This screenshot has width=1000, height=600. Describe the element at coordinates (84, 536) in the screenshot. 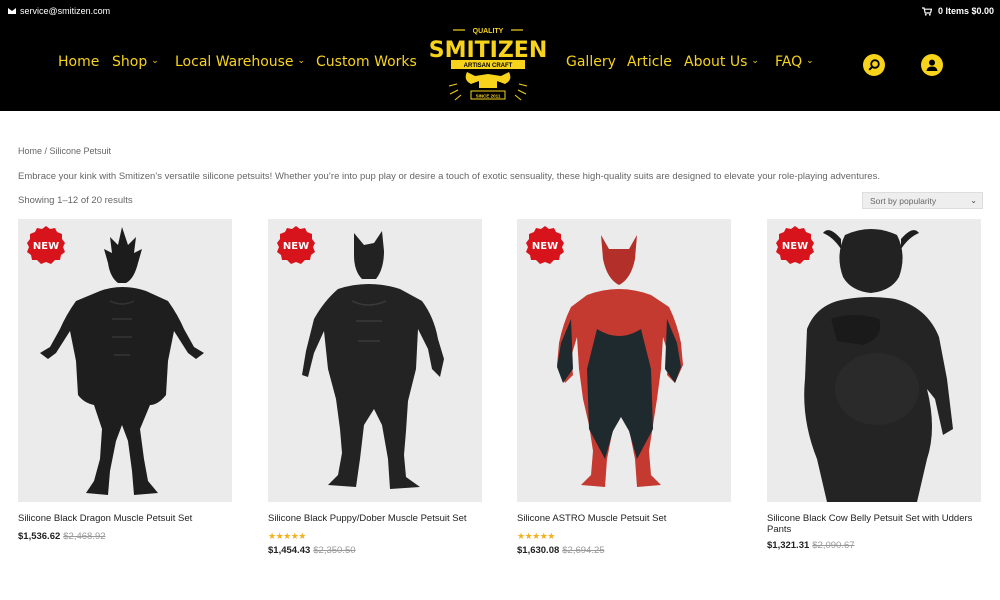

I see `product-price-old: $2,468.92` at that location.